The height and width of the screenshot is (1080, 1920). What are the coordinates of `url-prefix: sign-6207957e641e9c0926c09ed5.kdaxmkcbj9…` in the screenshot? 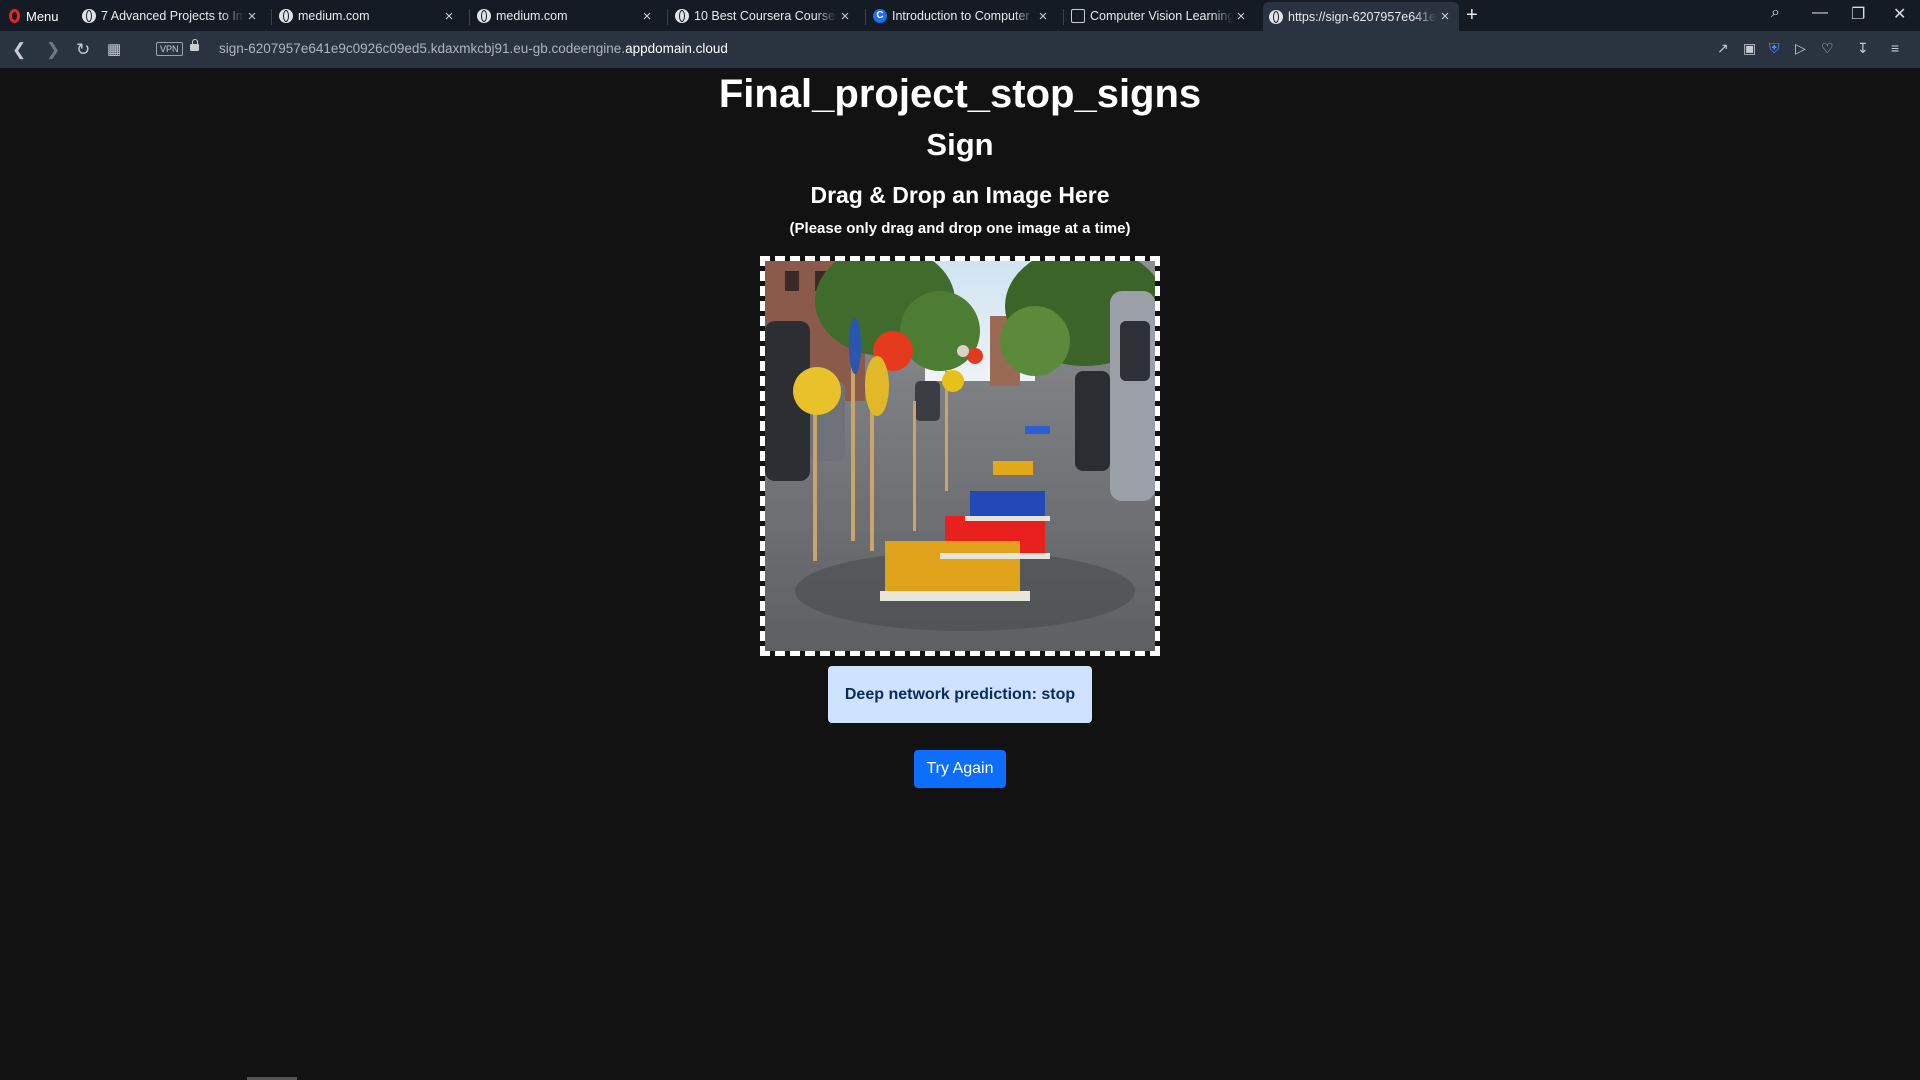 It's located at (422, 48).